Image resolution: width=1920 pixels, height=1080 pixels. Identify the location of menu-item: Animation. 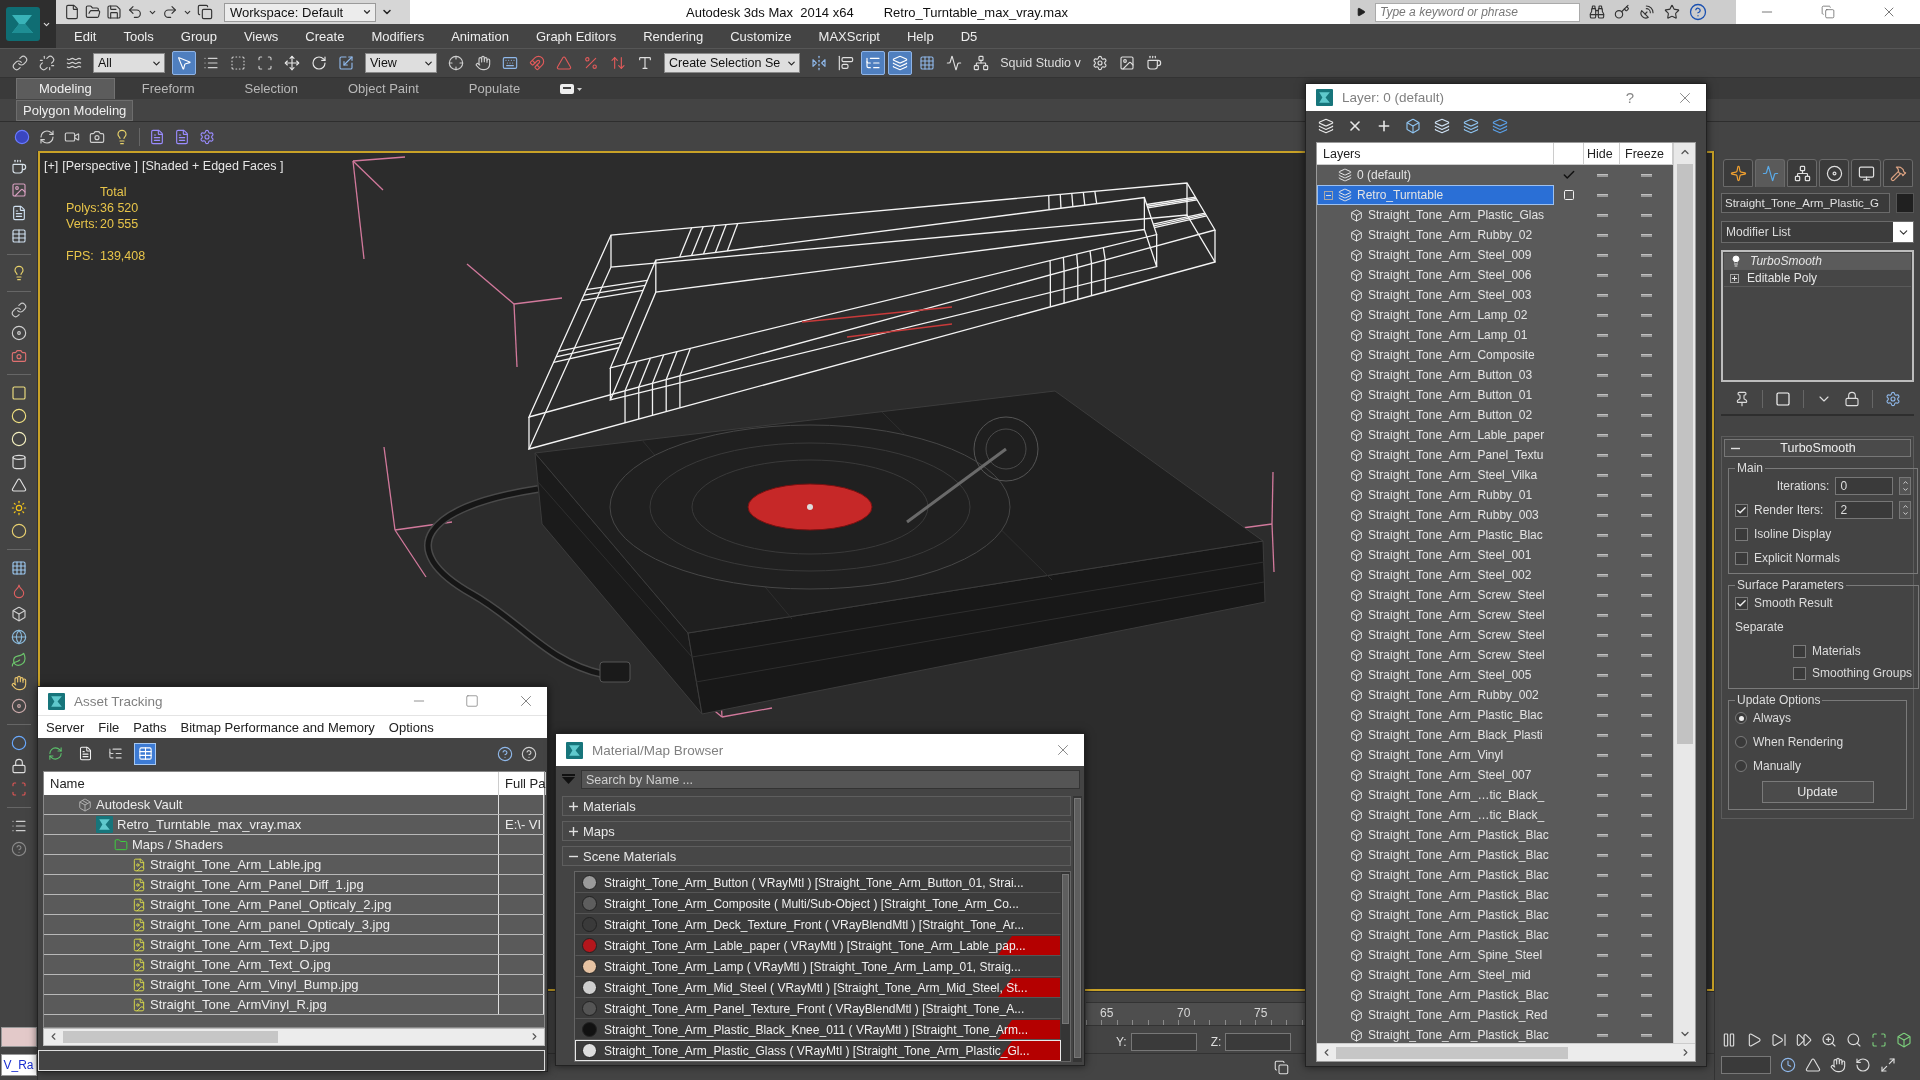
(480, 36).